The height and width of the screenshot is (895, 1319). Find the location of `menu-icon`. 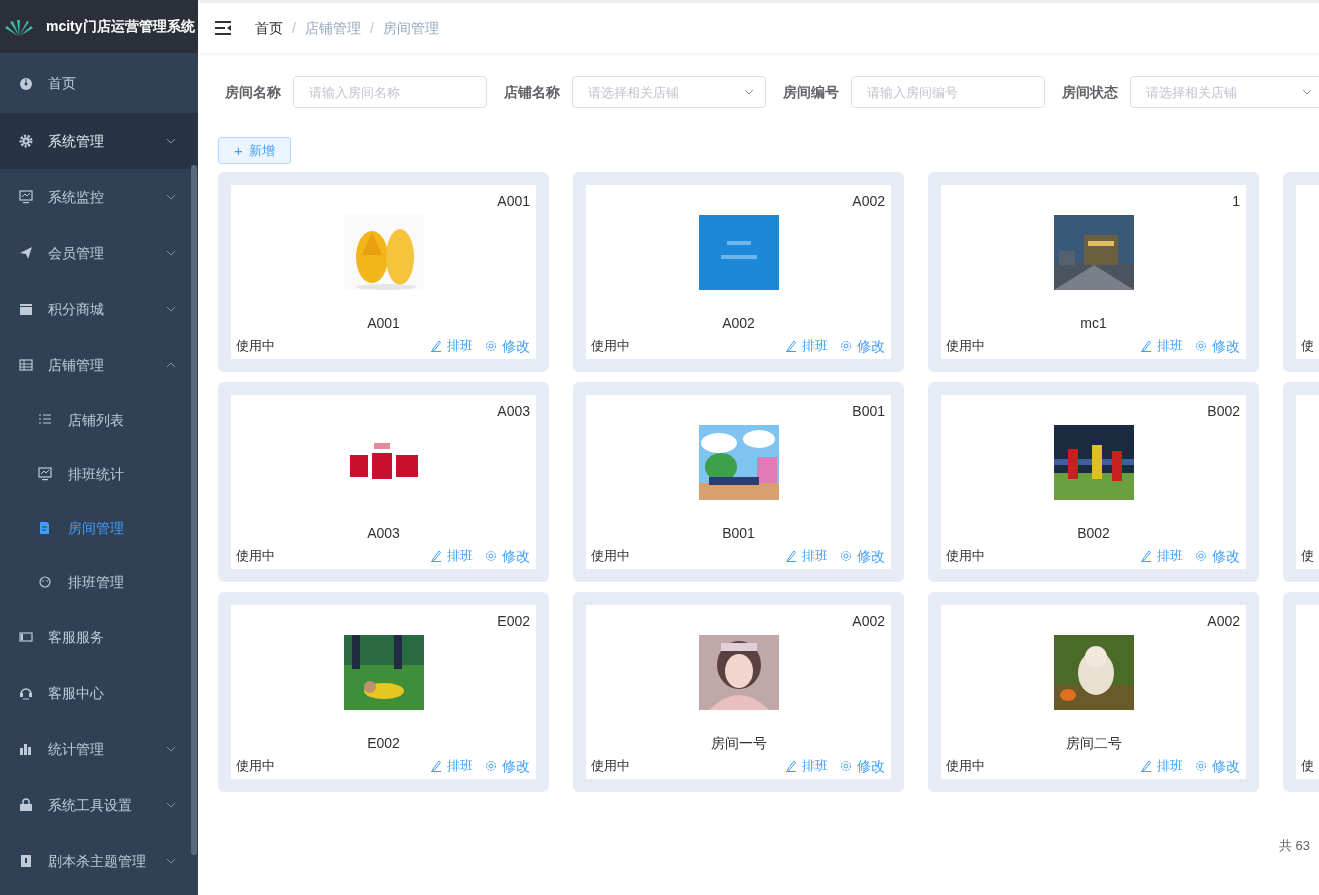

menu-icon is located at coordinates (223, 28).